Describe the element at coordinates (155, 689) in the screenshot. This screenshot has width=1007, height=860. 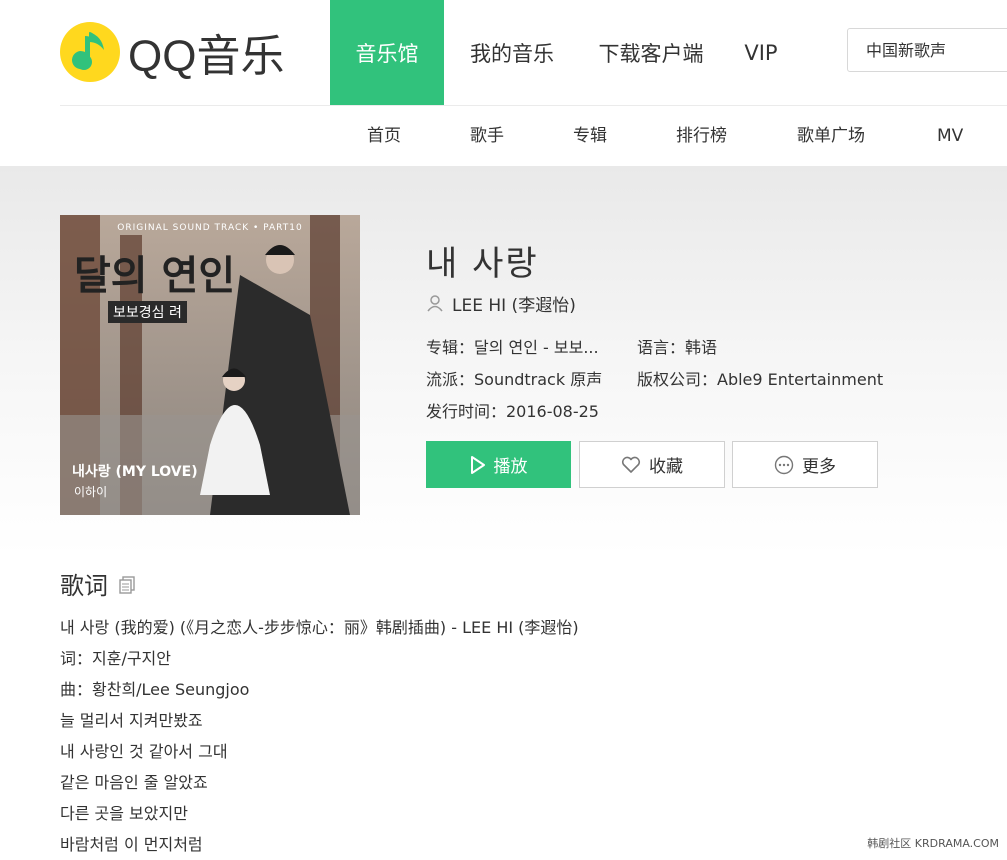
I see `lyric-line: 曲：황찬희/Lee Seungjoo` at that location.